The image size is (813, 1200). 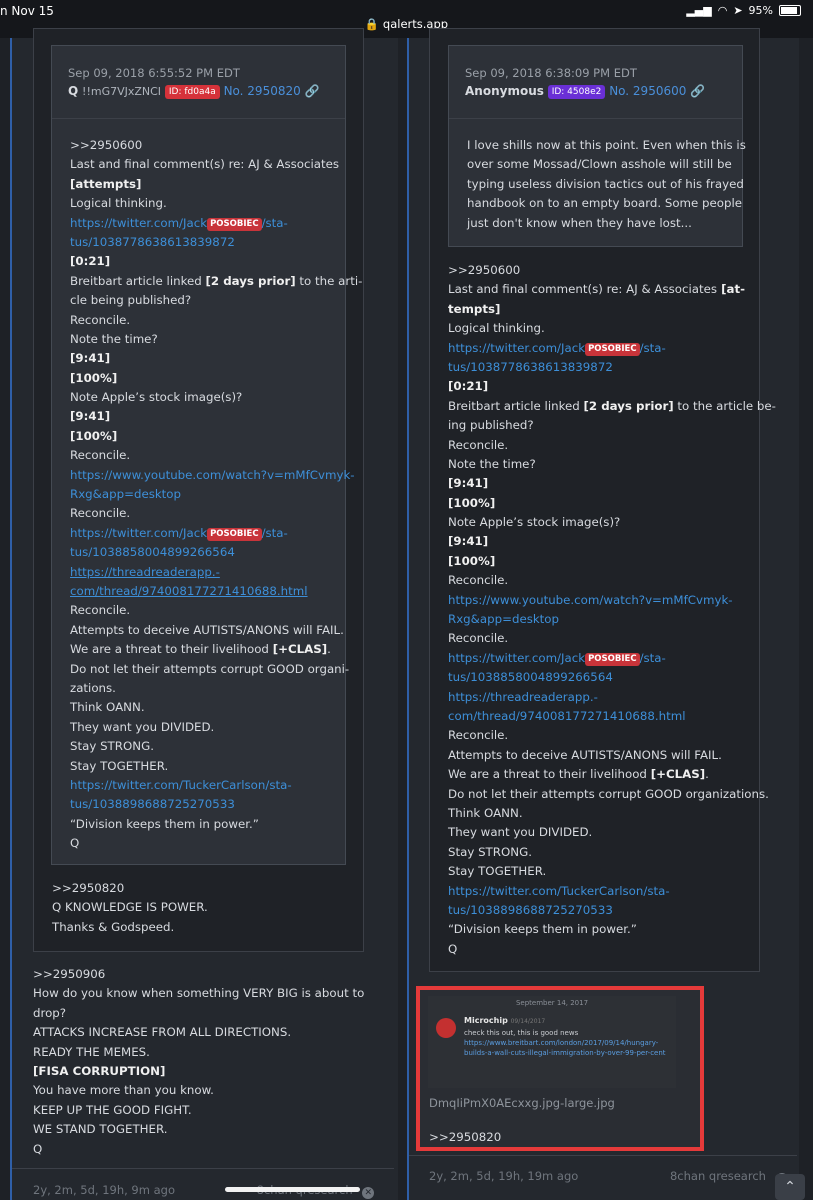 I want to click on battery-icon, so click(x=790, y=10).